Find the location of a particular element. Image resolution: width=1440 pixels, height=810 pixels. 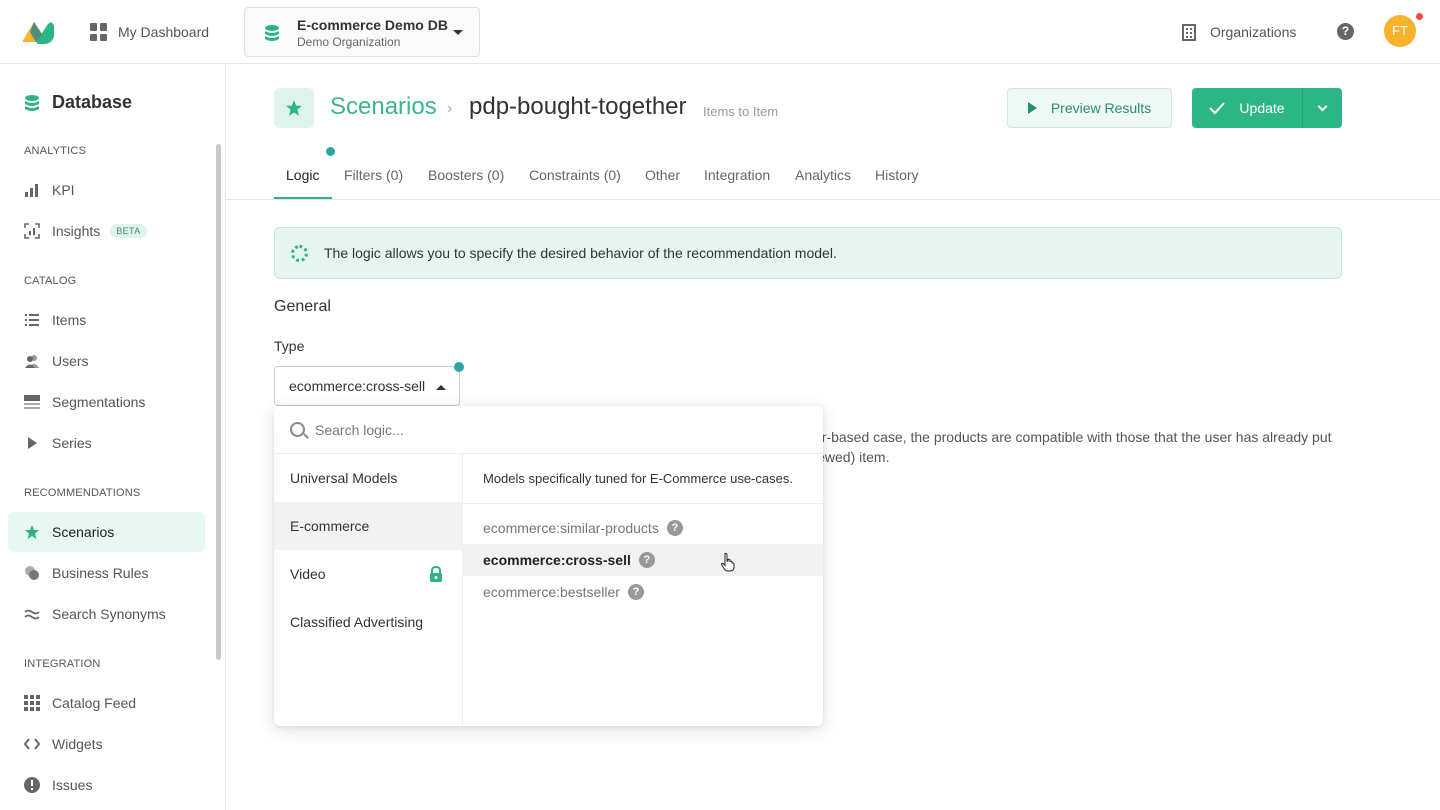

sidebar-item-label: Search Synonyms is located at coordinates (109, 614).